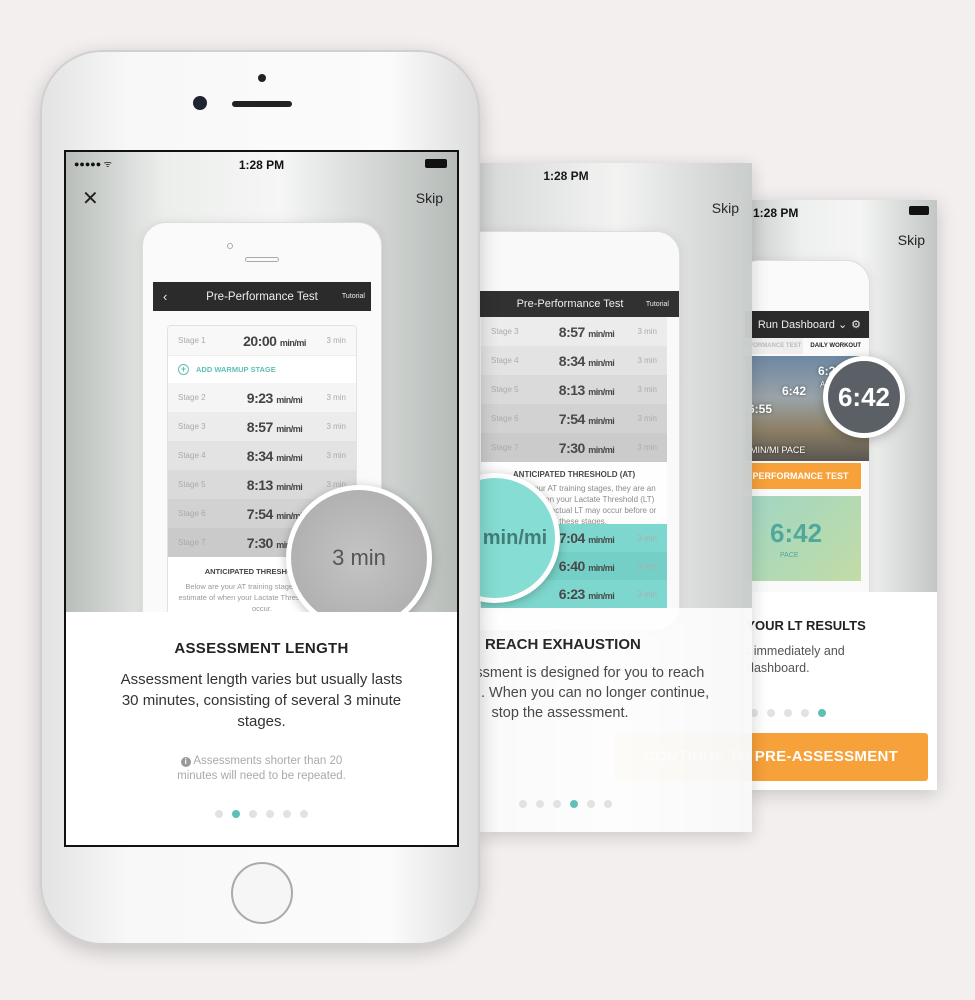 The width and height of the screenshot is (975, 1000). What do you see at coordinates (200, 103) in the screenshot?
I see `camera` at bounding box center [200, 103].